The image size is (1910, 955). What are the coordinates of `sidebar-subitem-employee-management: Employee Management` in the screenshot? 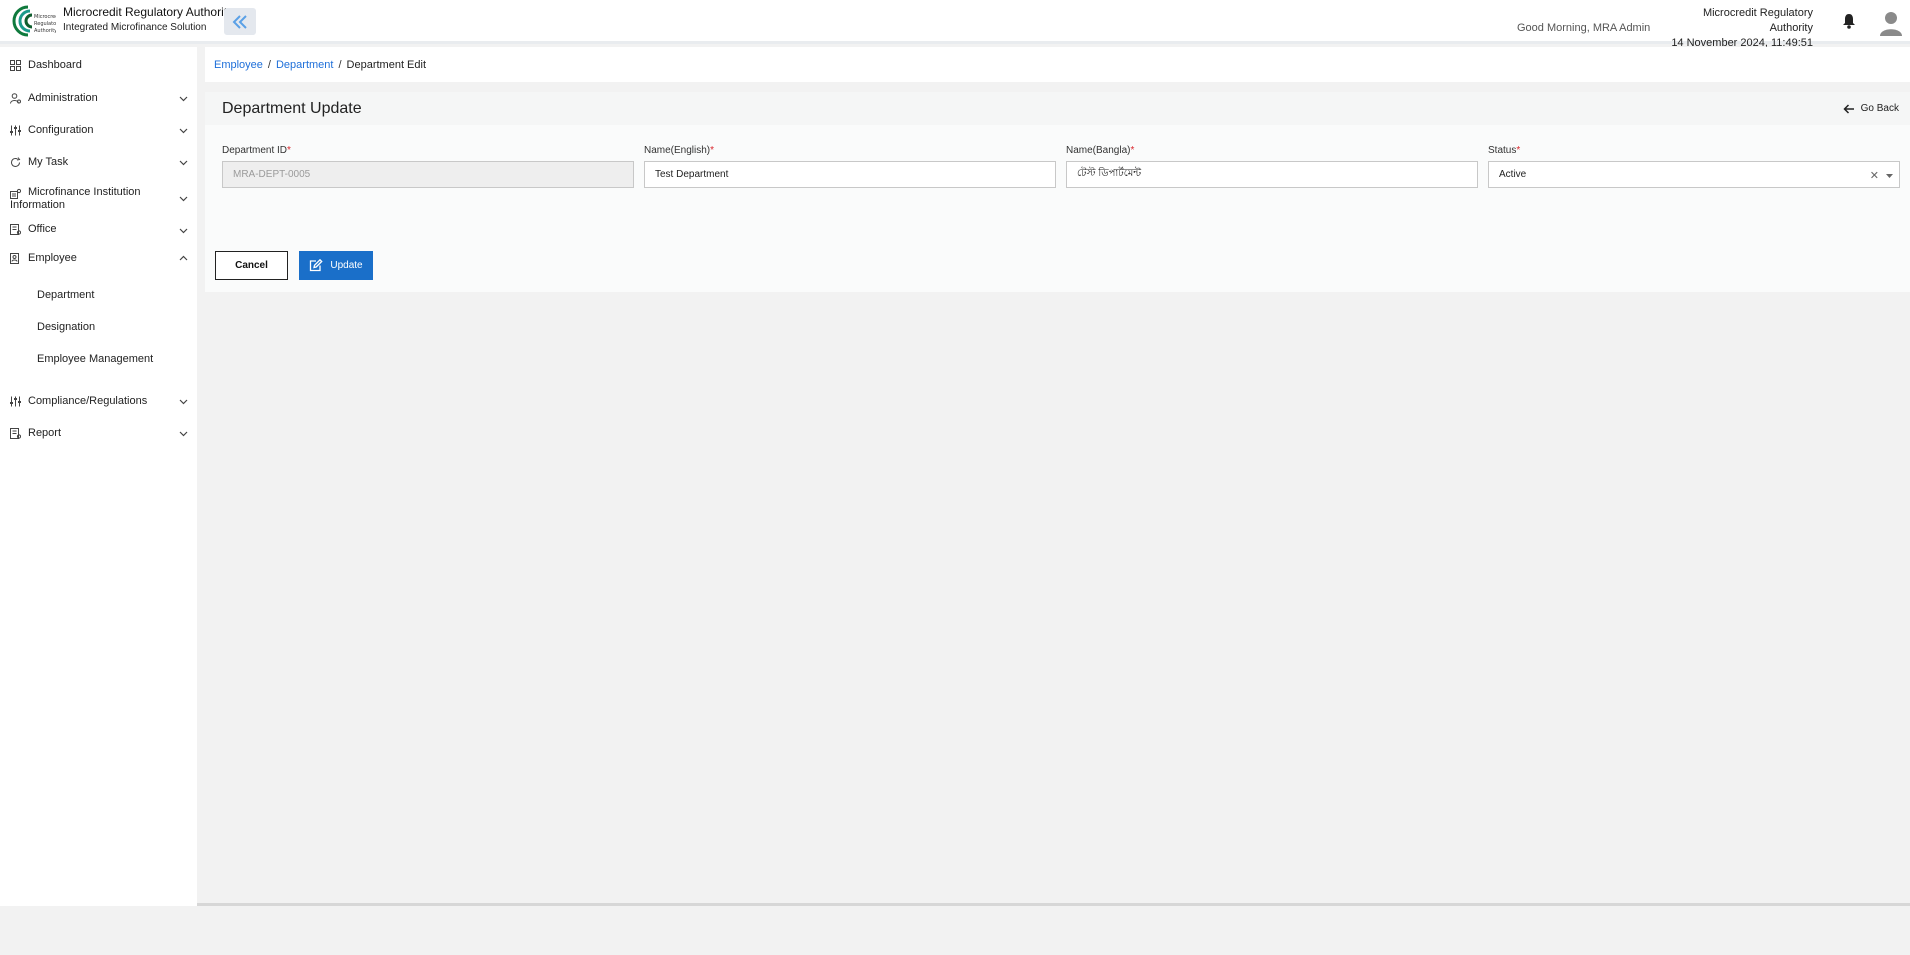 It's located at (95, 359).